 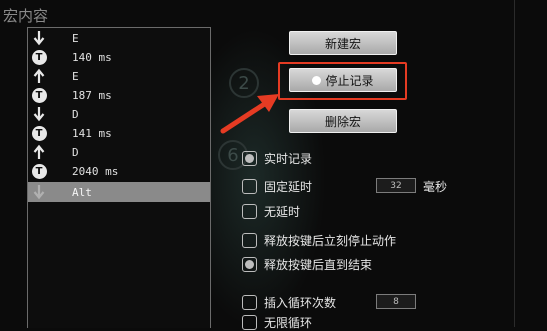 I want to click on no-delay-option: 无延时, so click(x=271, y=211).